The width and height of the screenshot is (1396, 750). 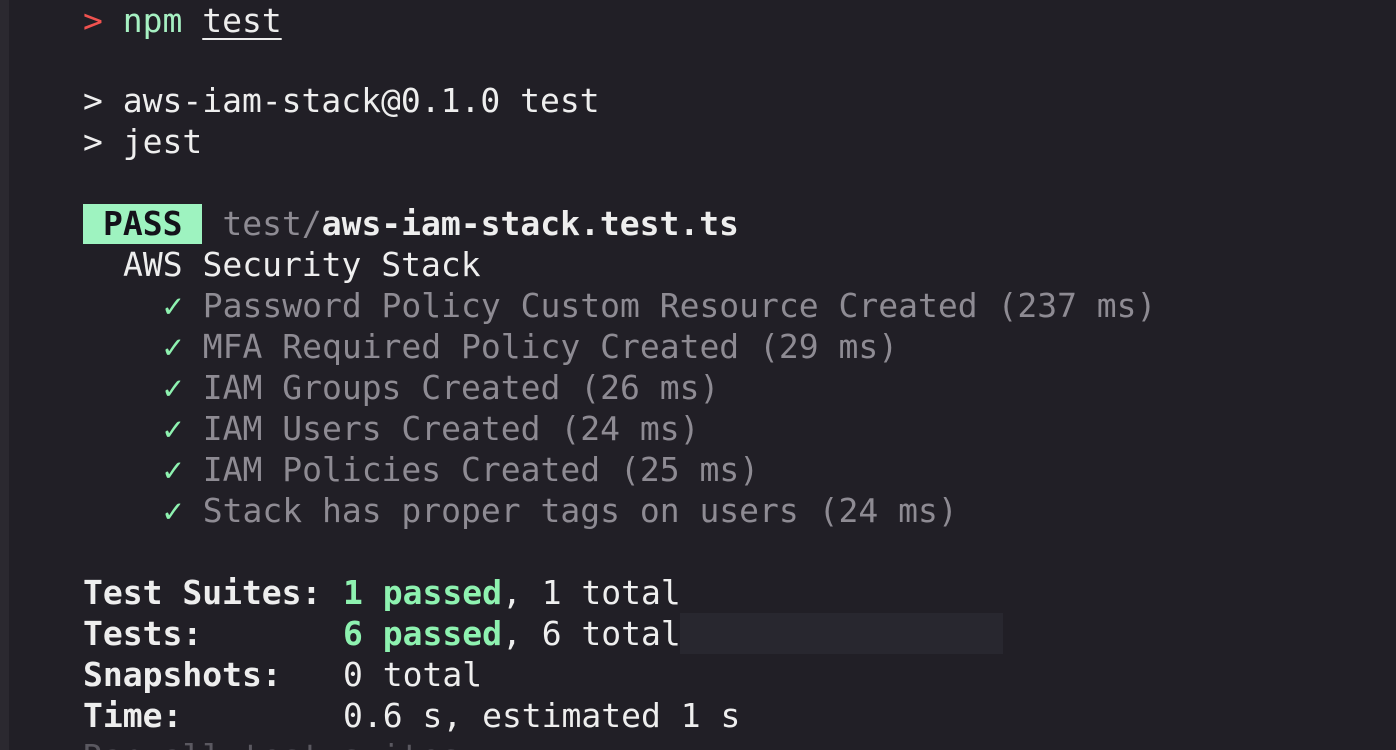 I want to click on test-case-duration: (25 ms), so click(x=689, y=469).